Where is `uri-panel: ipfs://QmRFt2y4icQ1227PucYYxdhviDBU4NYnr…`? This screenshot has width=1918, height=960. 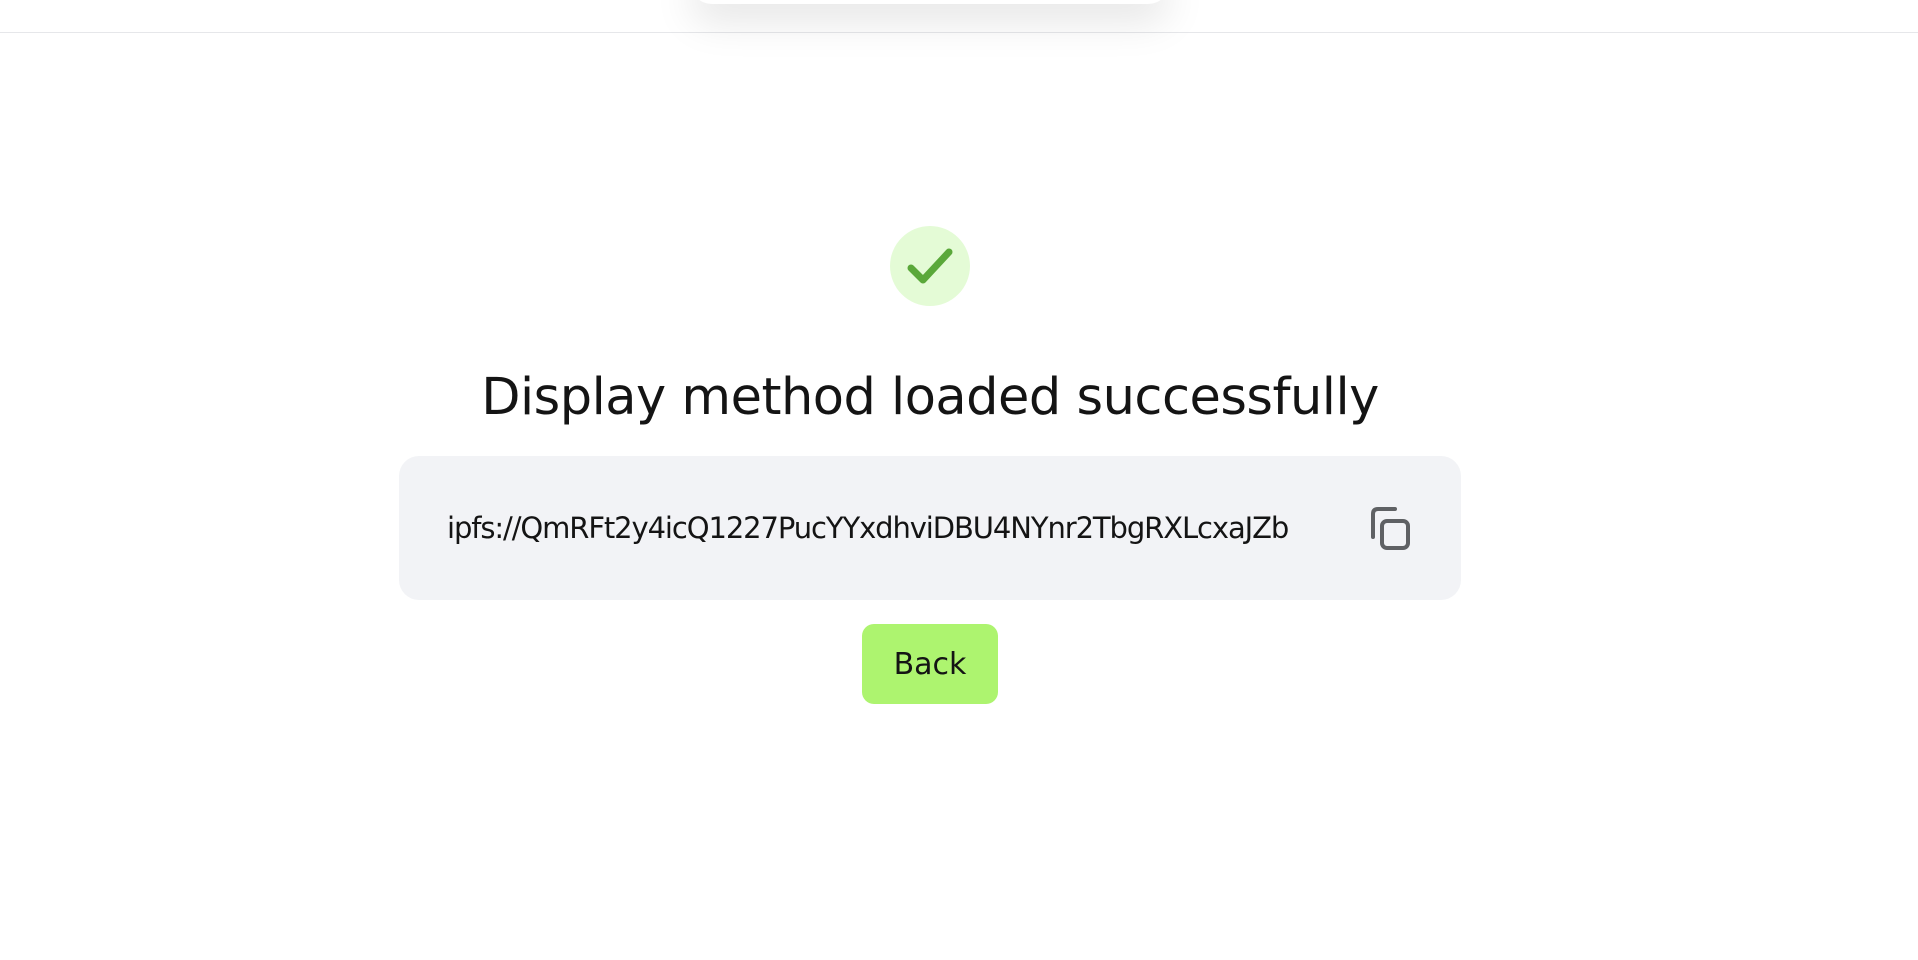 uri-panel: ipfs://QmRFt2y4icQ1227PucYYxdhviDBU4NYnr… is located at coordinates (930, 528).